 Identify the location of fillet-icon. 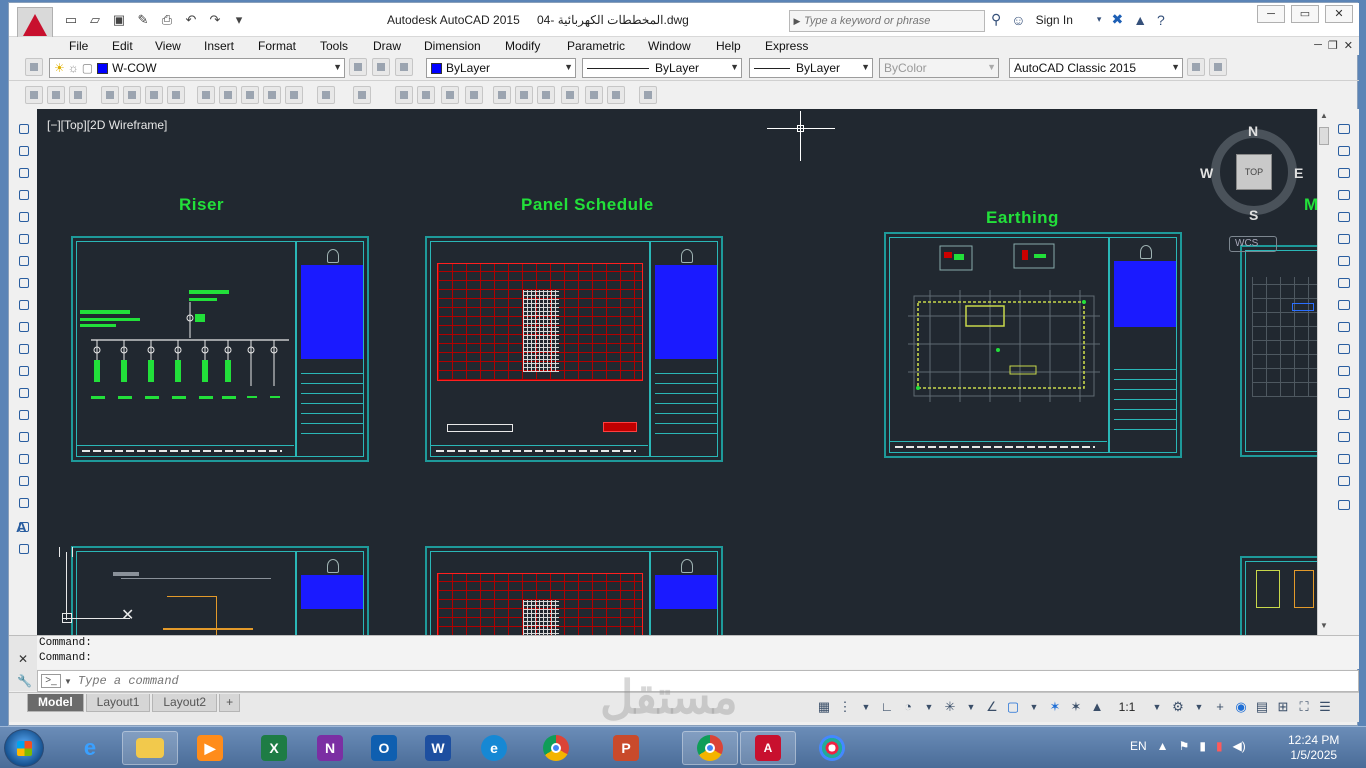
(1344, 459).